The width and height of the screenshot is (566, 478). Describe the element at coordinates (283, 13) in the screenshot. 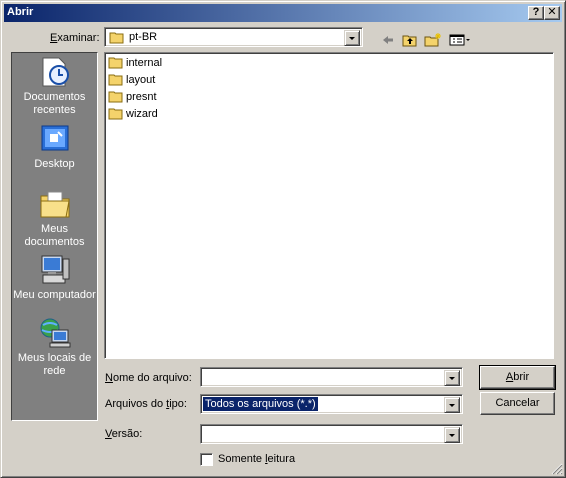

I see `title-bar: Abrir ? ✕` at that location.